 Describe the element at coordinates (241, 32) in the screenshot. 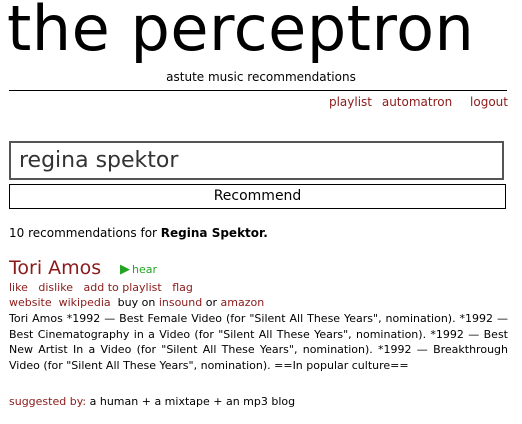

I see `site-title: the perceptron` at that location.